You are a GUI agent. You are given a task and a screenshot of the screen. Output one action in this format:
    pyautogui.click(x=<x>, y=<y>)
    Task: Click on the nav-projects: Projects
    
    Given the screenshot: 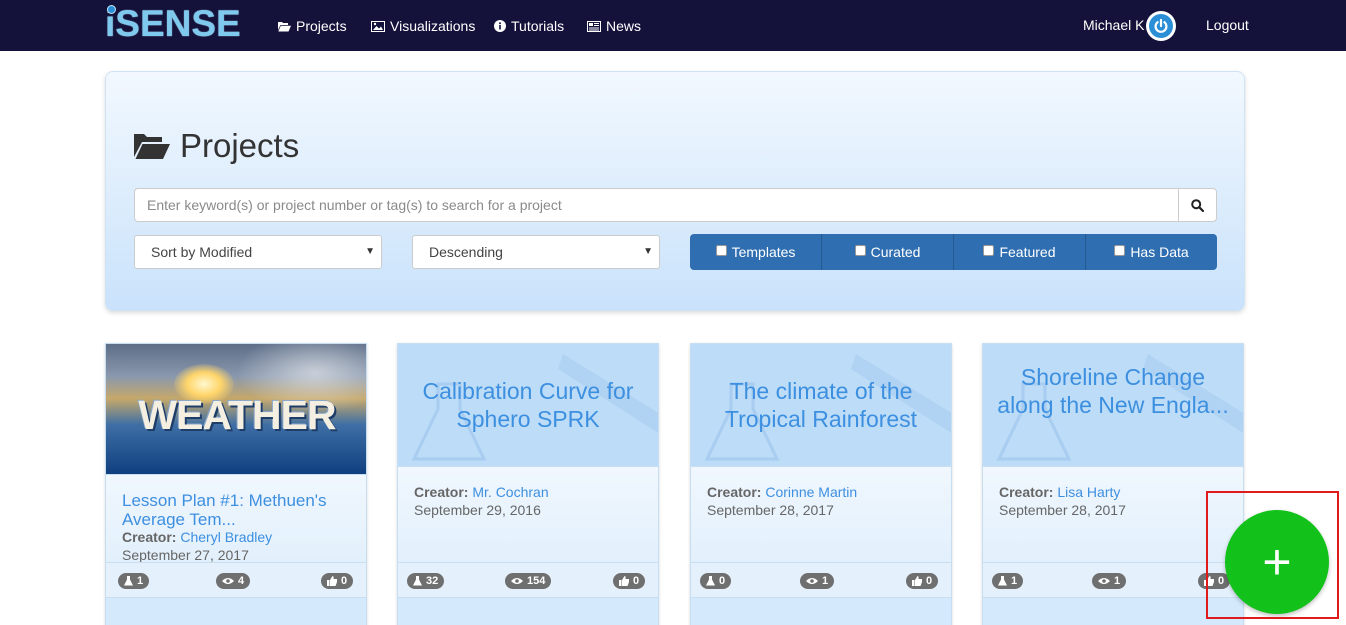 What is the action you would take?
    pyautogui.click(x=312, y=26)
    